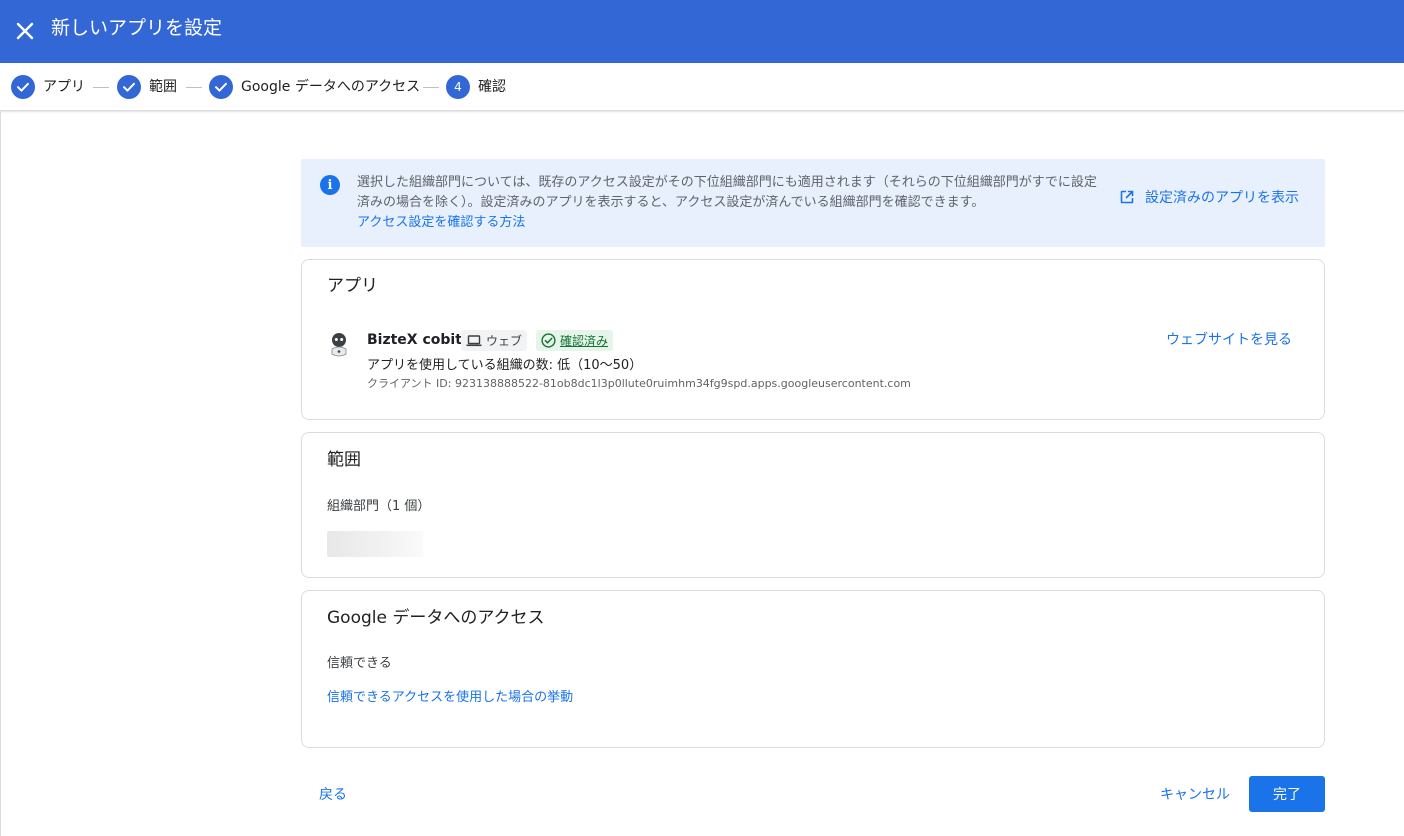 Image resolution: width=1404 pixels, height=836 pixels. Describe the element at coordinates (474, 340) in the screenshot. I see `laptop-icon` at that location.